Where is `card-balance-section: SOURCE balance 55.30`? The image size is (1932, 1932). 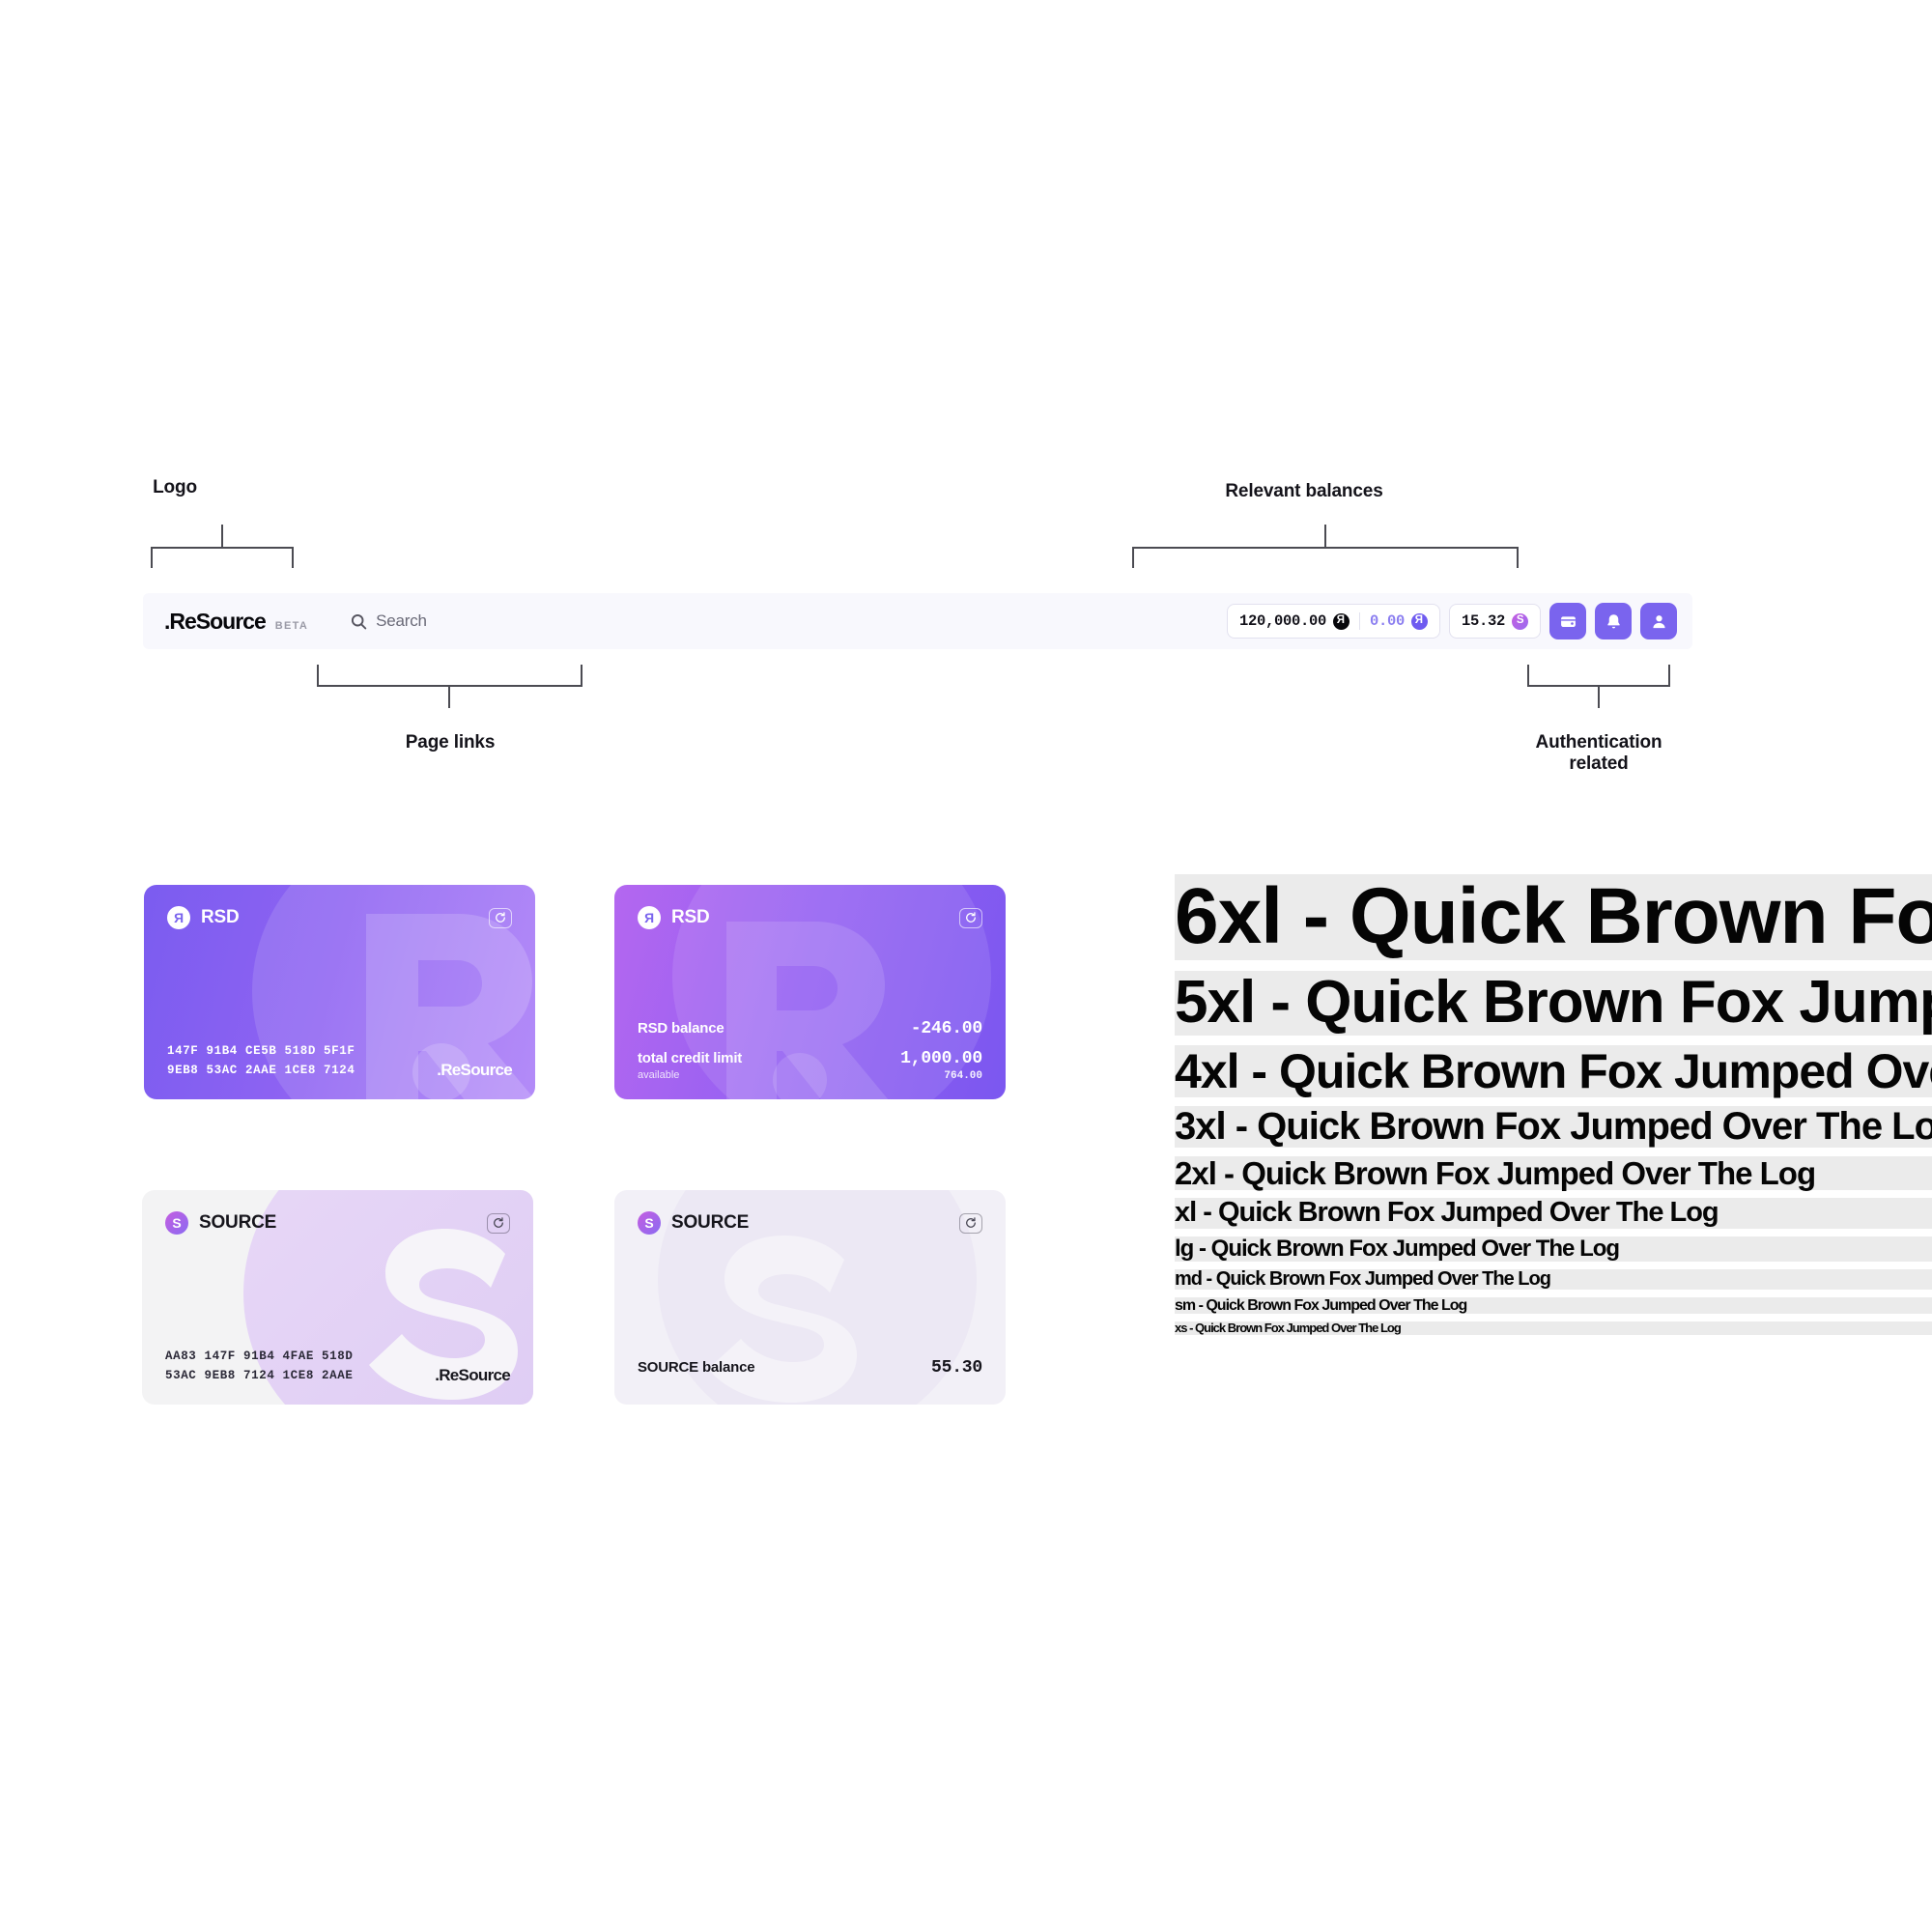
card-balance-section: SOURCE balance 55.30 is located at coordinates (810, 1368).